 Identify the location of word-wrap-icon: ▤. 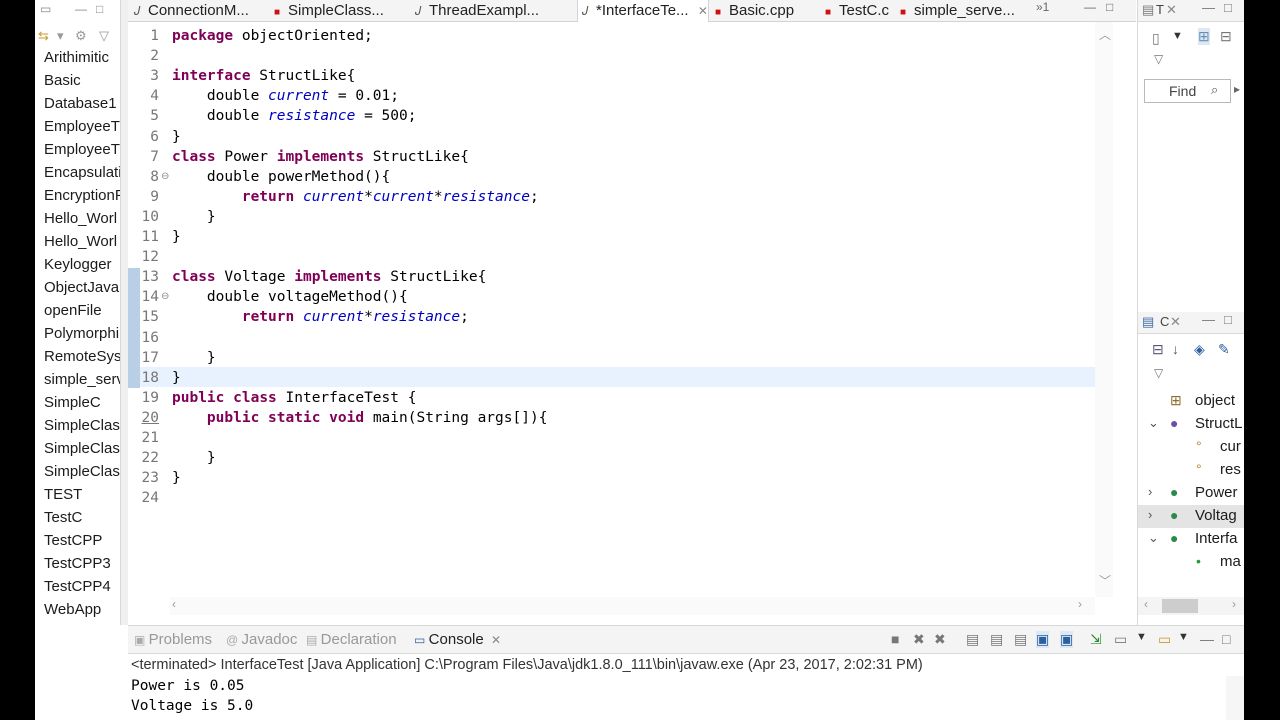
(1020, 639).